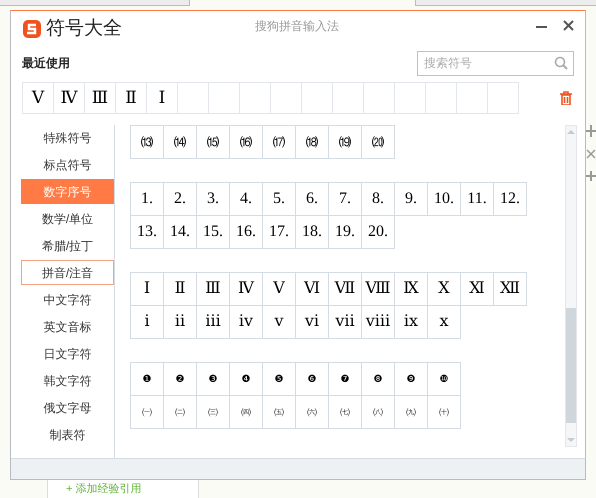  Describe the element at coordinates (566, 98) in the screenshot. I see `trash-icon` at that location.